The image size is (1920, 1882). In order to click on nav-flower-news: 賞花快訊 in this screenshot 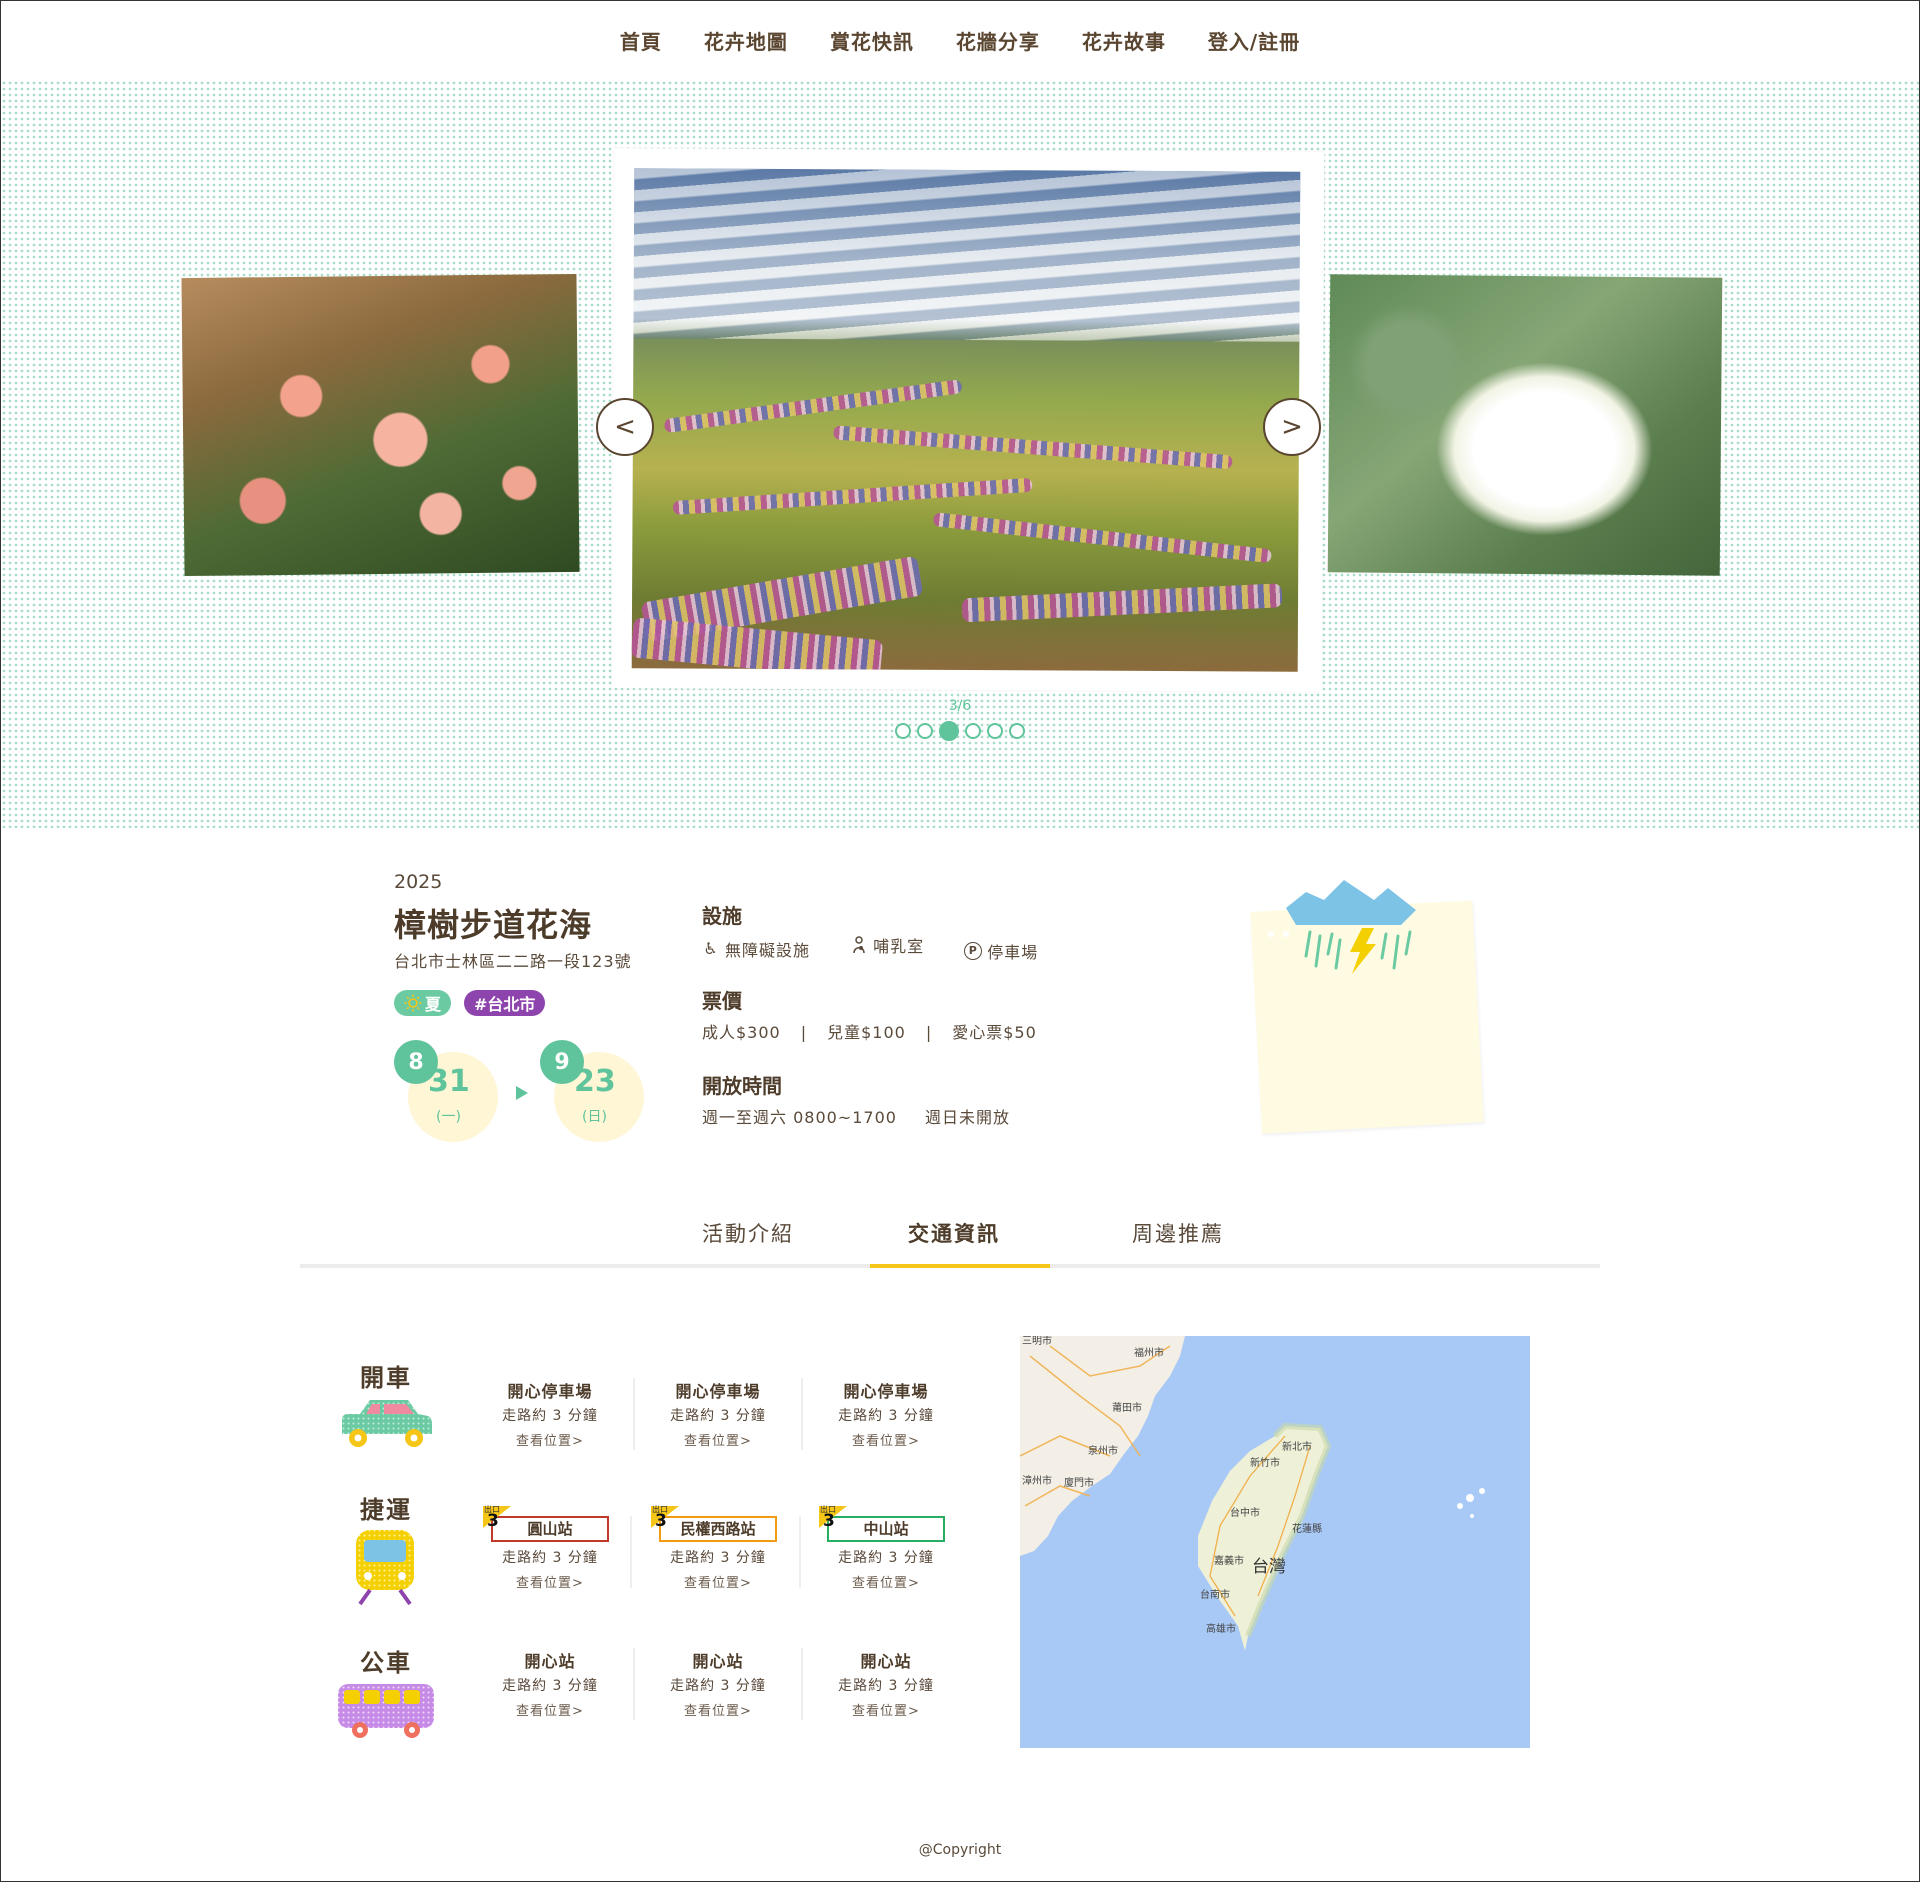, I will do `click(872, 40)`.